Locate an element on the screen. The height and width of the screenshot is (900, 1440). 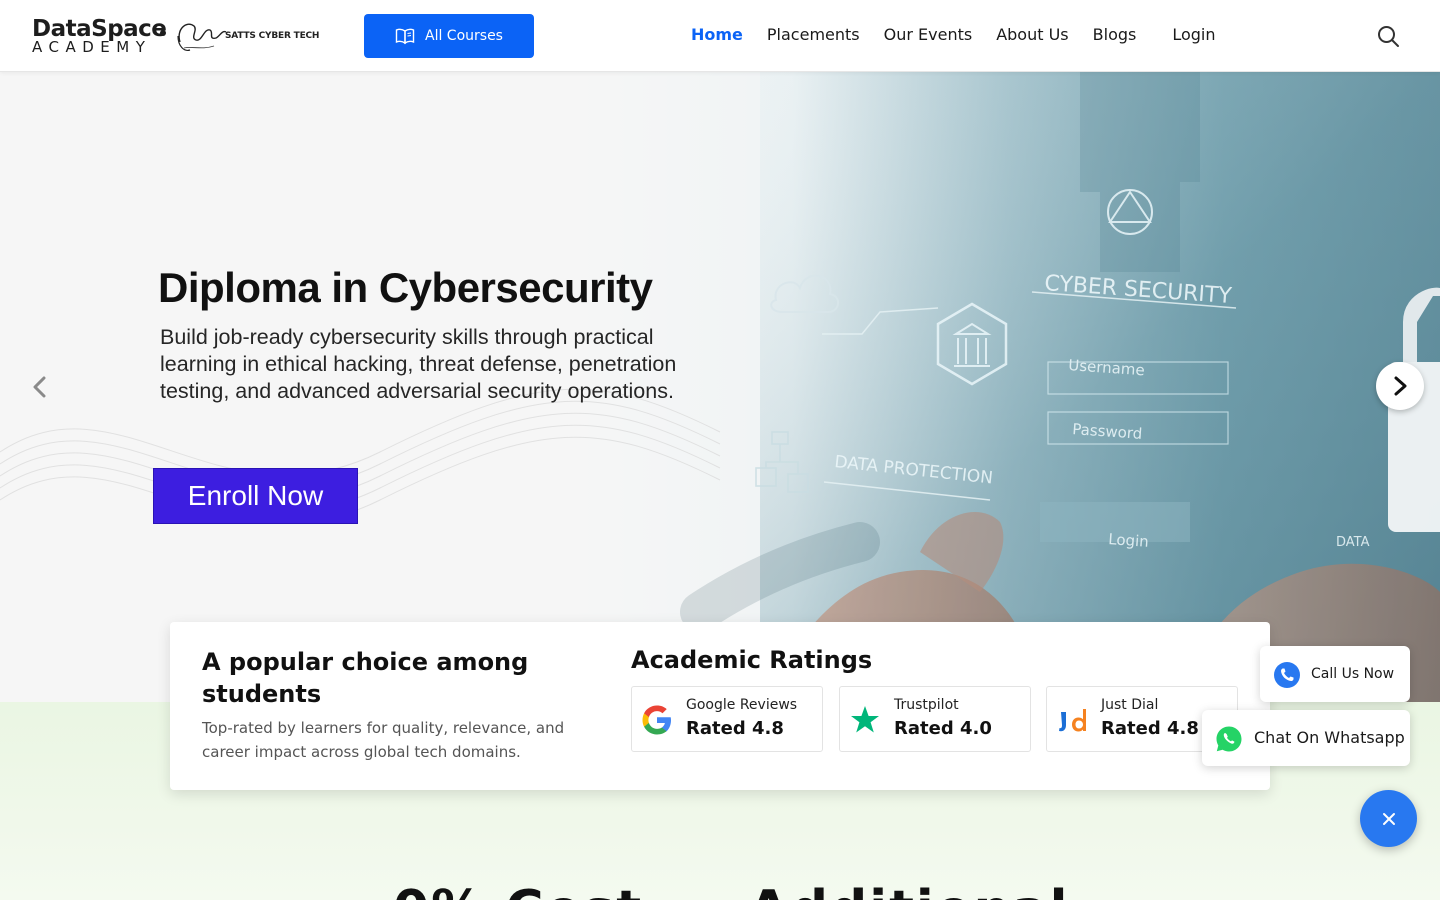
rating-value: Rated 4.0 is located at coordinates (943, 728).